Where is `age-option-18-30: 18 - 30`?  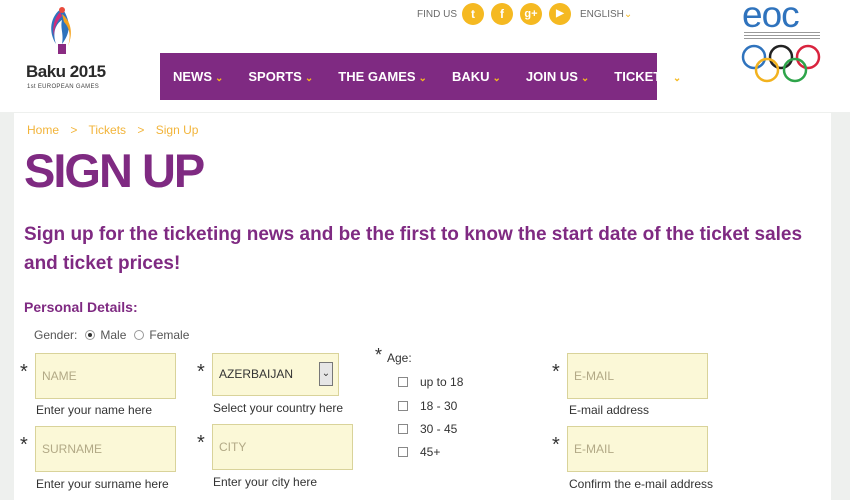 age-option-18-30: 18 - 30 is located at coordinates (427, 406).